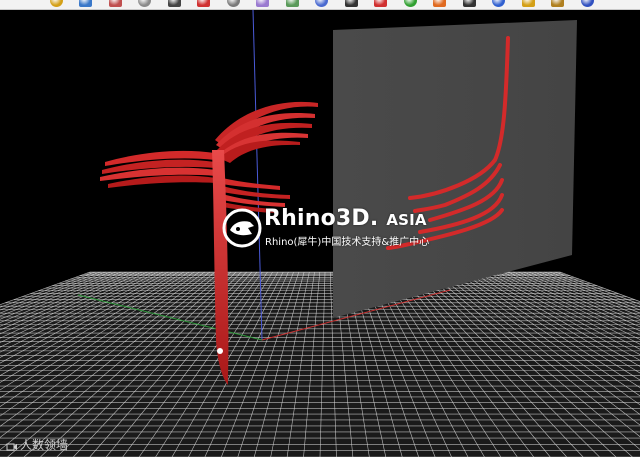 Image resolution: width=640 pixels, height=457 pixels. Describe the element at coordinates (44, 445) in the screenshot. I see `viewport-label-text: 人数领墙` at that location.